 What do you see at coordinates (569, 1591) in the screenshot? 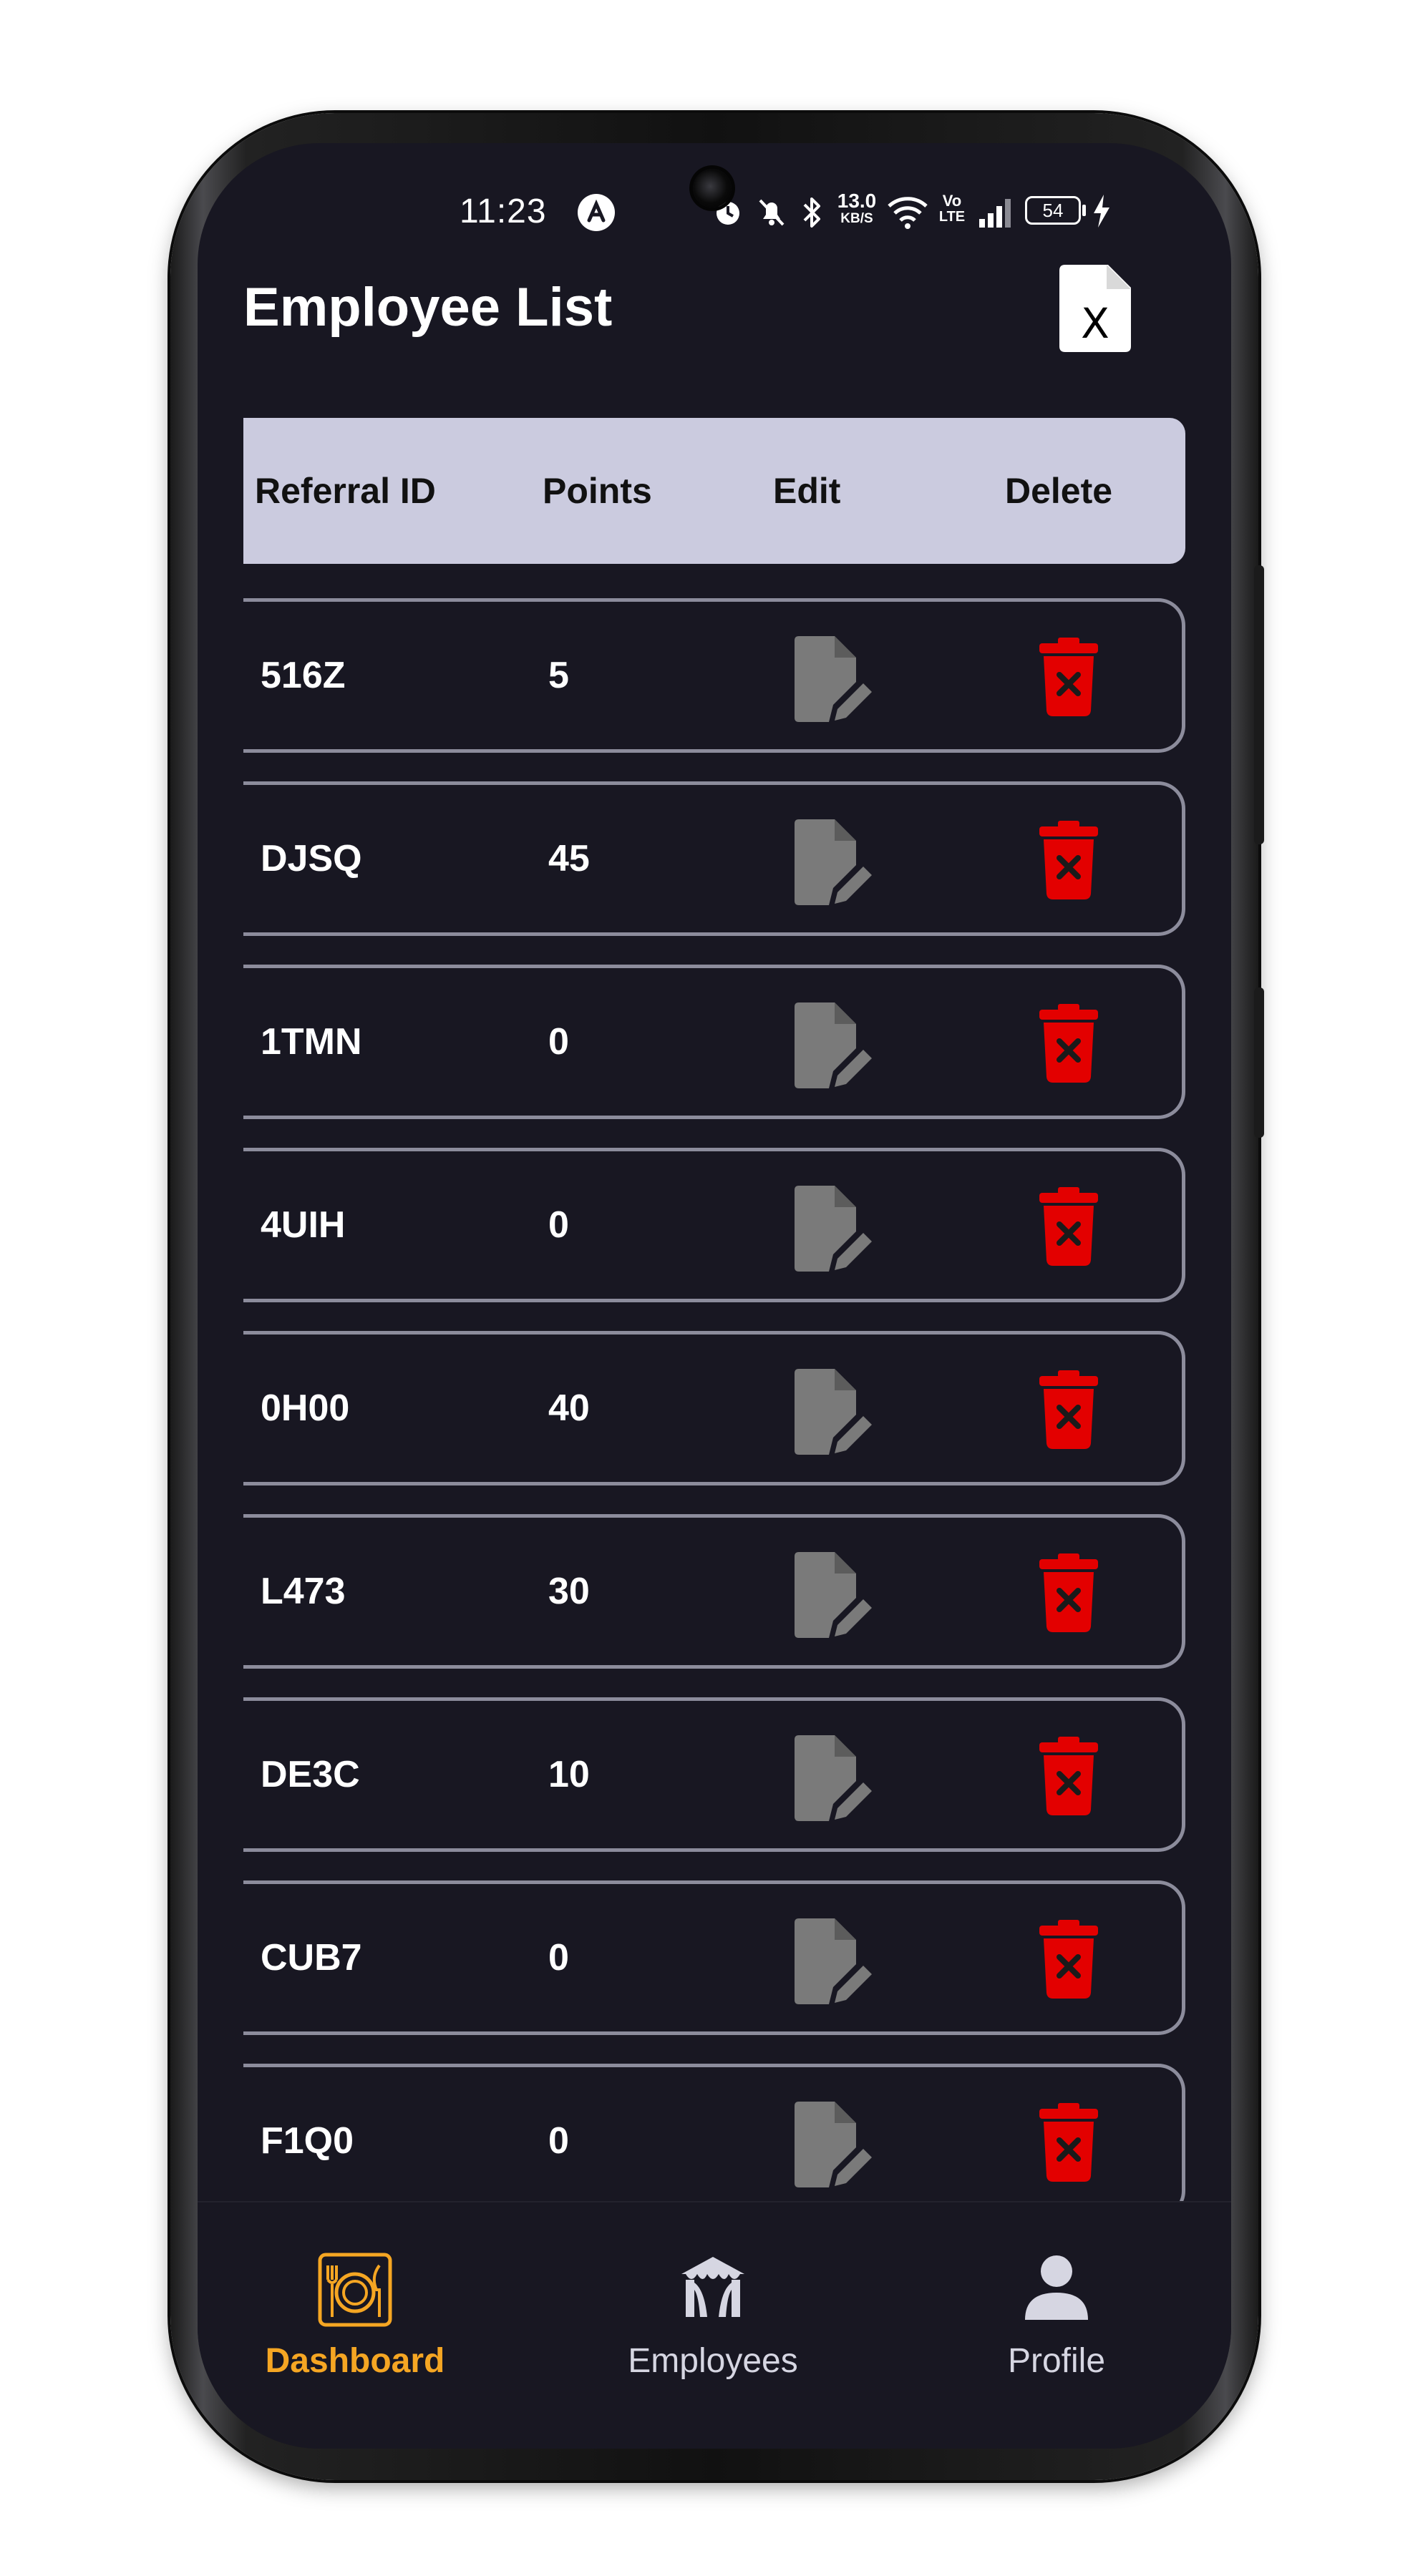
I see `points-cell: 30` at bounding box center [569, 1591].